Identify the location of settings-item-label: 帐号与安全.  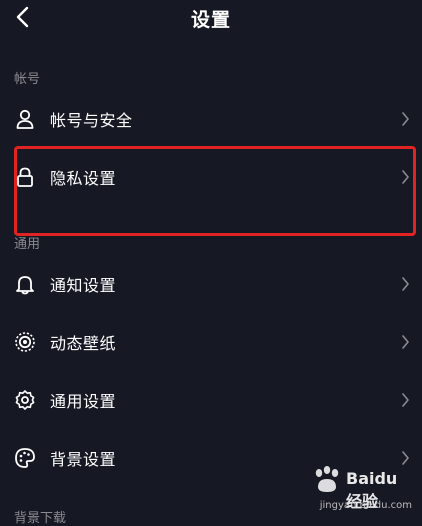
(91, 120).